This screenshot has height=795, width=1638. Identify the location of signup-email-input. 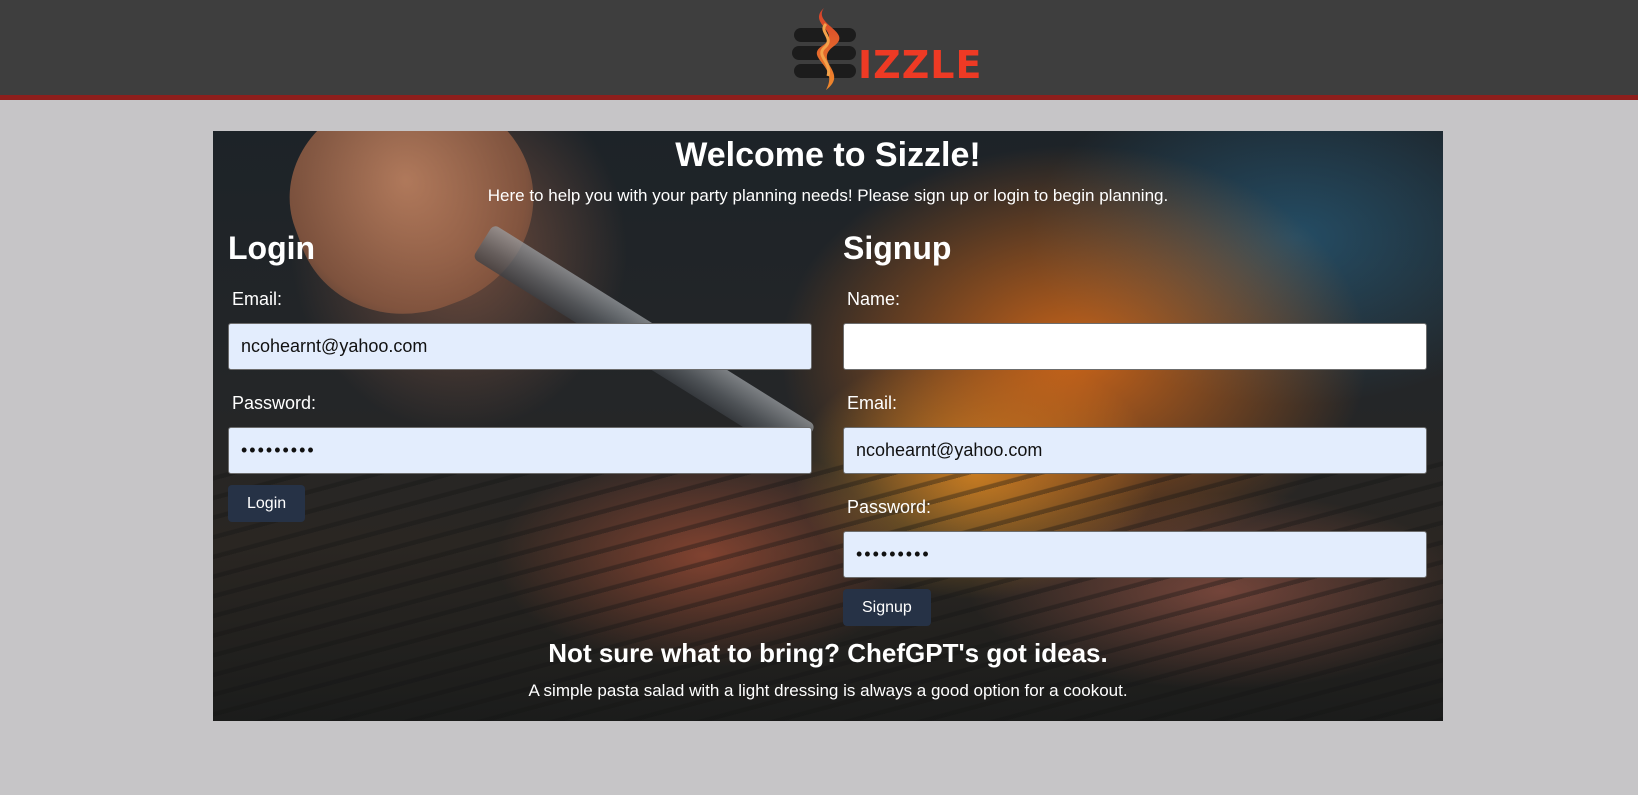
(1135, 450).